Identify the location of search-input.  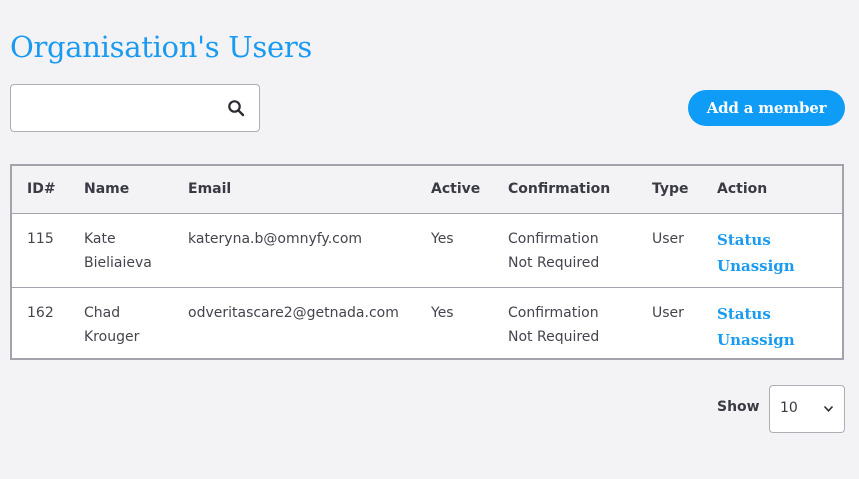
(113, 108).